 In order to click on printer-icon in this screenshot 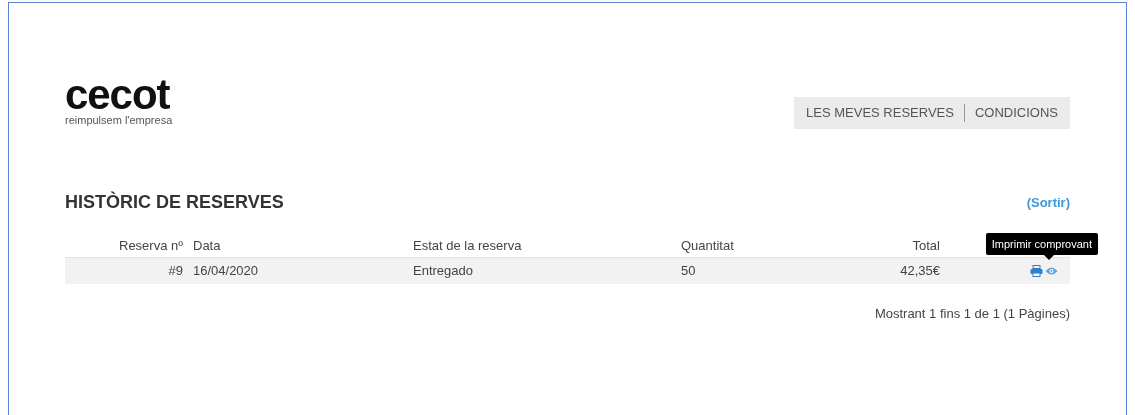, I will do `click(1036, 271)`.